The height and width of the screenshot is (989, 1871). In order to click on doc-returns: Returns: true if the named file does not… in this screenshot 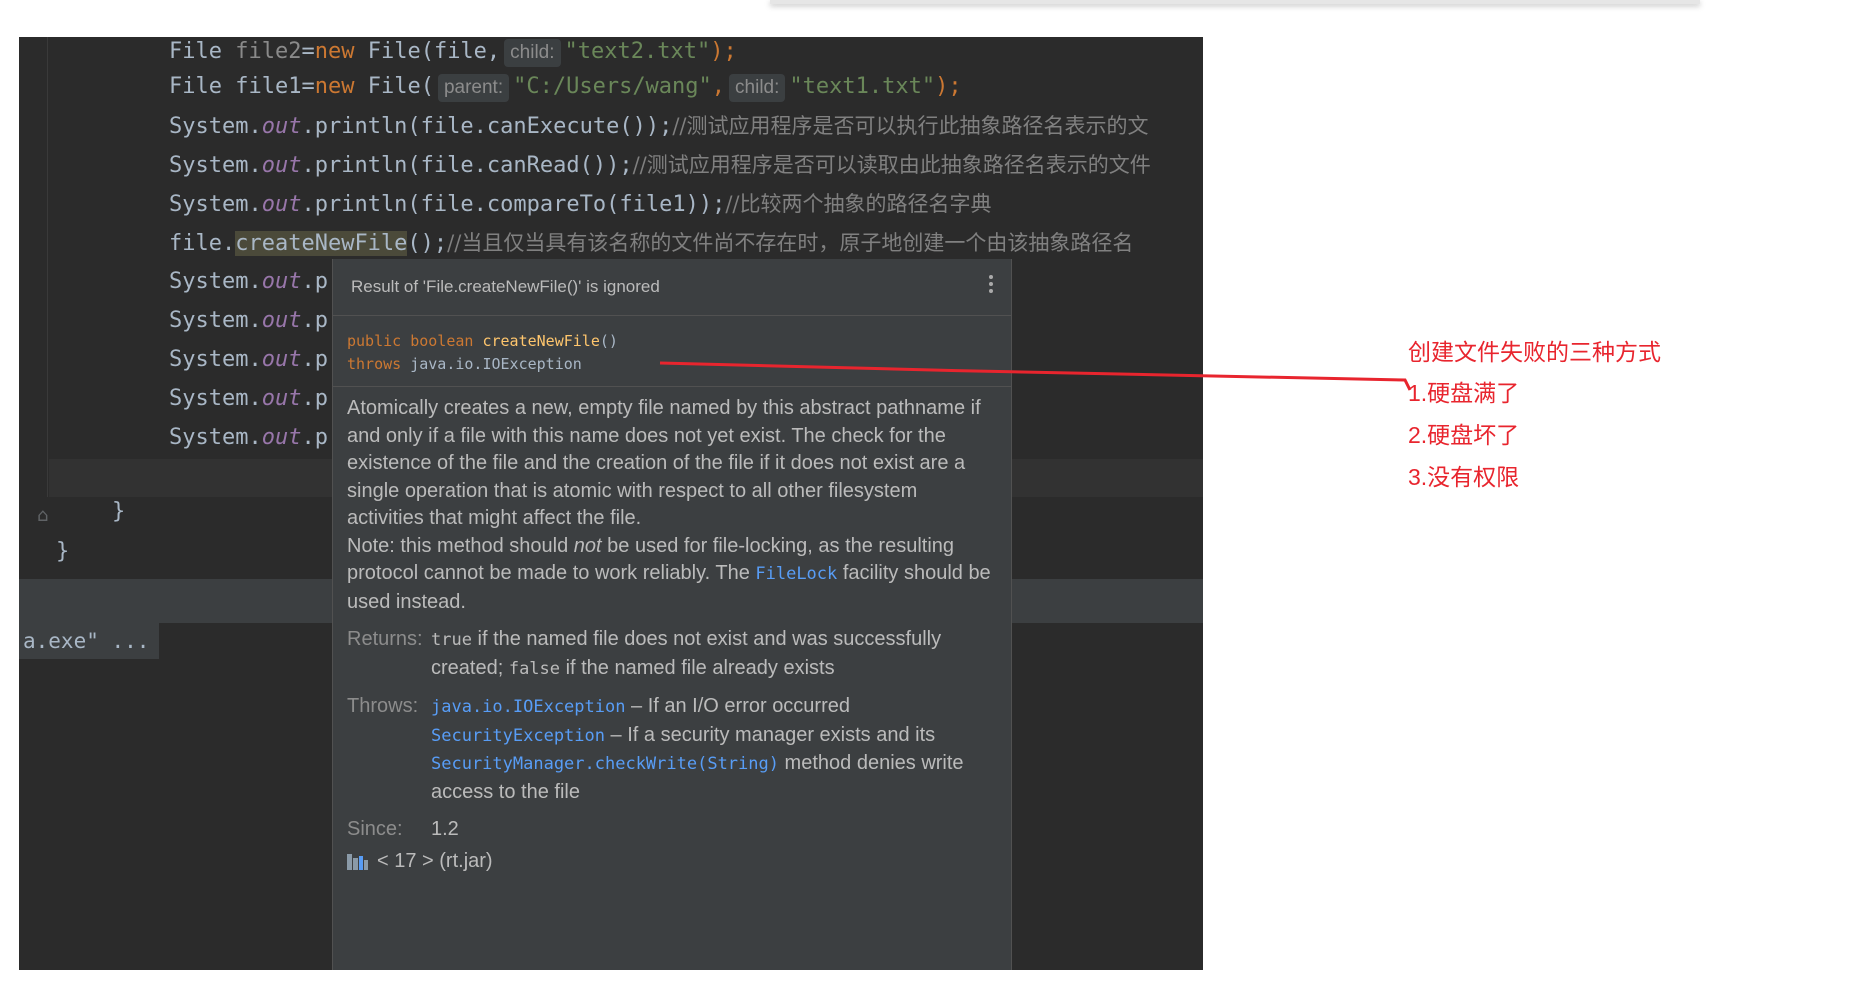, I will do `click(644, 653)`.